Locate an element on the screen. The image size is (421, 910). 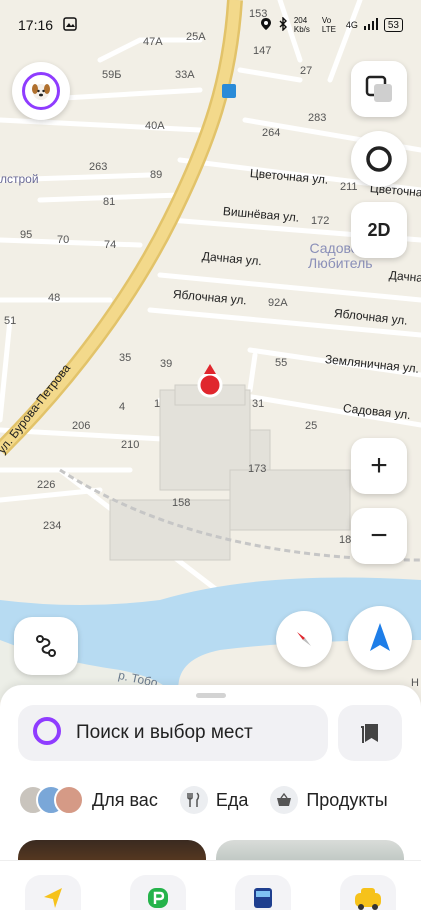
house-number: 211 is located at coordinates (349, 187).